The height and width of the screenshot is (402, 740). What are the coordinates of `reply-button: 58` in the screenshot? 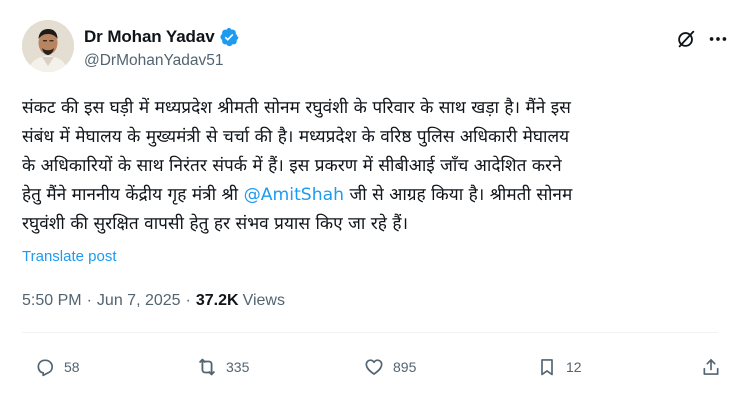 It's located at (57, 367).